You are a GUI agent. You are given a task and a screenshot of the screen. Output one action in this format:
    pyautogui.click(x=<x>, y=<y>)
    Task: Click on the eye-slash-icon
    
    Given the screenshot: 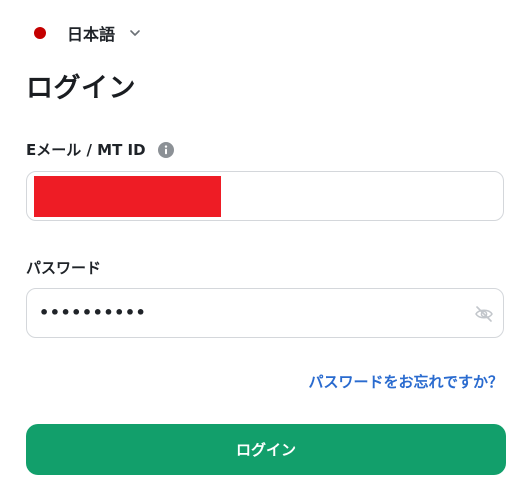 What is the action you would take?
    pyautogui.click(x=484, y=314)
    